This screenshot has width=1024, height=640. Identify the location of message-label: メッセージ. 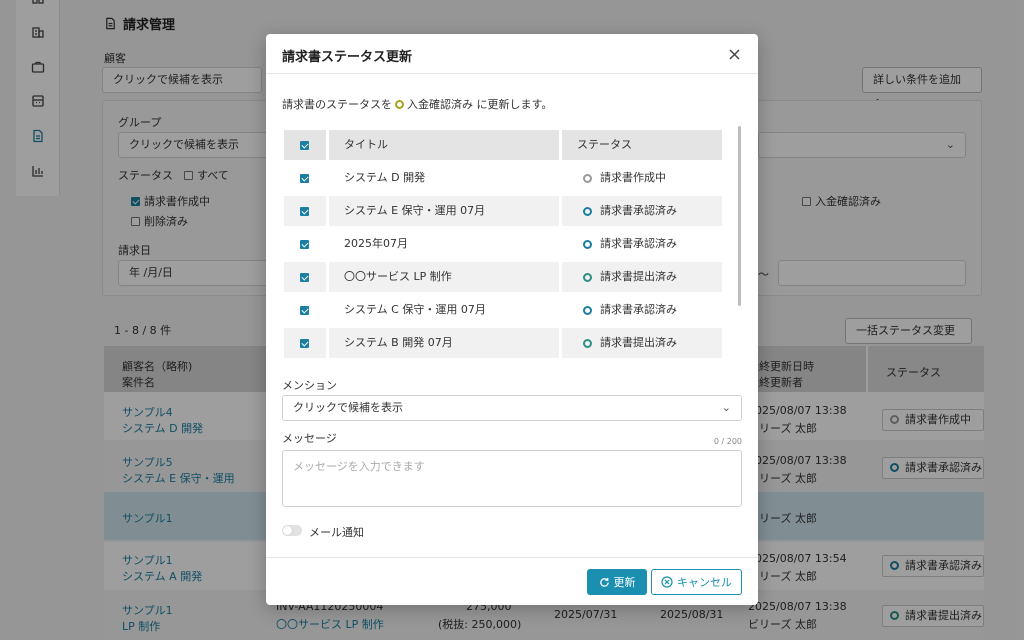
(309, 438).